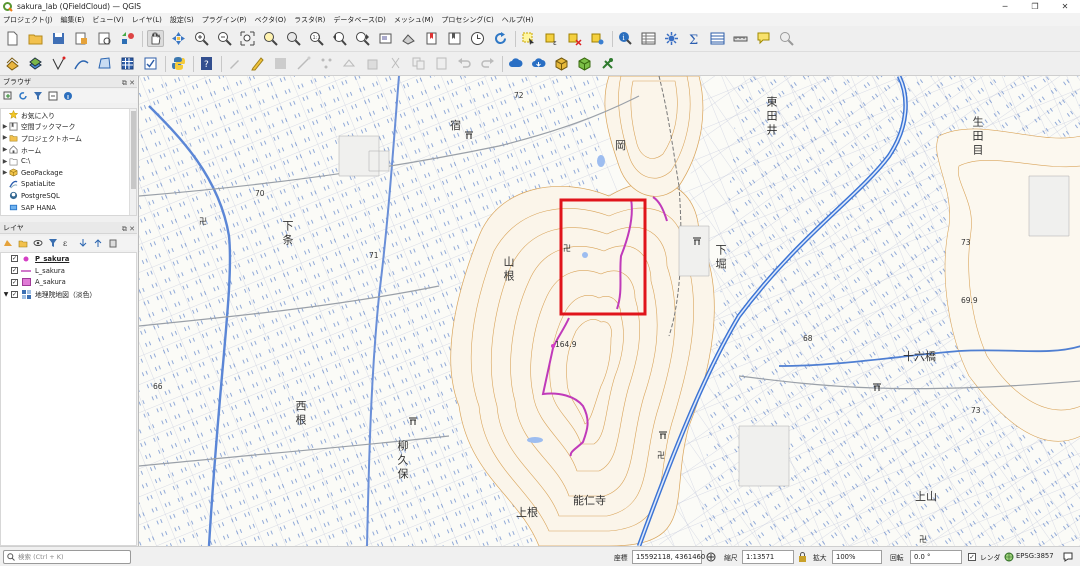 The width and height of the screenshot is (1080, 566). I want to click on digitize-check-icon, so click(150, 63).